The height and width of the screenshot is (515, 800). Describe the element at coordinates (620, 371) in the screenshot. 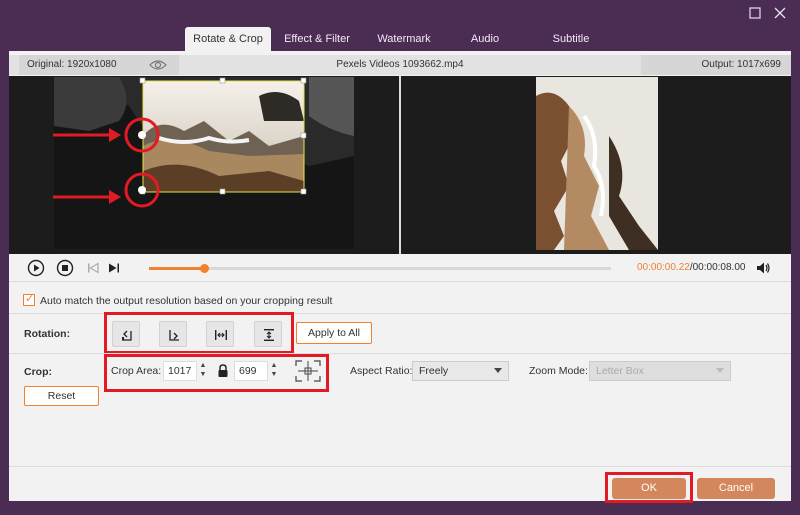

I see `zoom-mode-value: Letter Box` at that location.